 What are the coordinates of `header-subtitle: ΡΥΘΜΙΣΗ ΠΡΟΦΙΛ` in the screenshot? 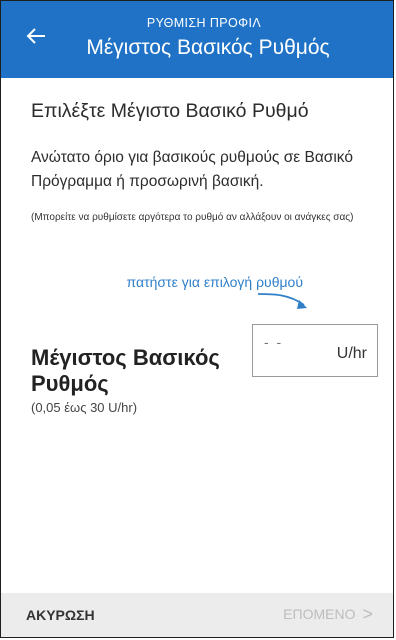 It's located at (204, 23).